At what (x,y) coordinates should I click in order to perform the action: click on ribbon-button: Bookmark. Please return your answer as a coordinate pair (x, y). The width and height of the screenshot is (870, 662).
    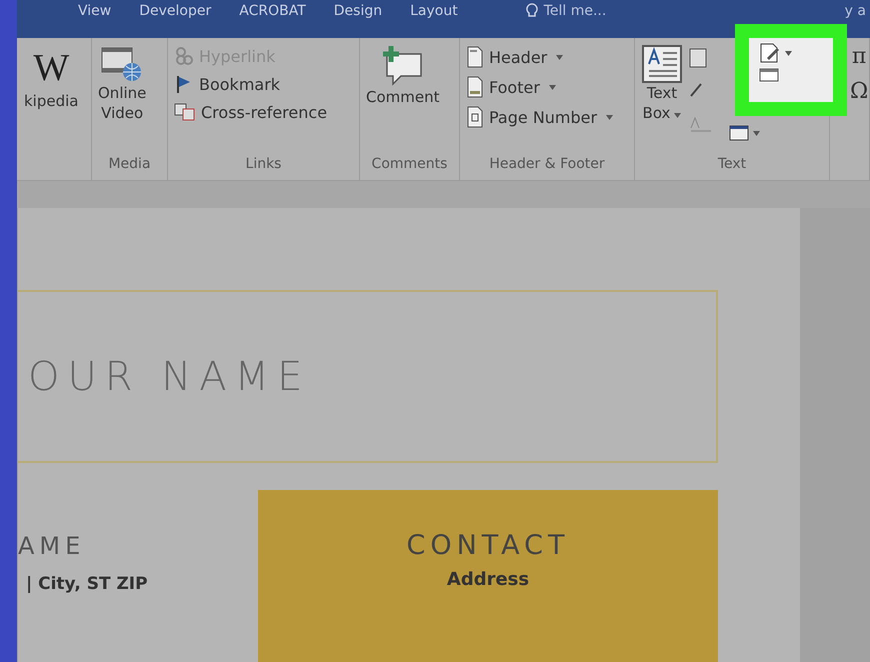
    Looking at the image, I should click on (251, 84).